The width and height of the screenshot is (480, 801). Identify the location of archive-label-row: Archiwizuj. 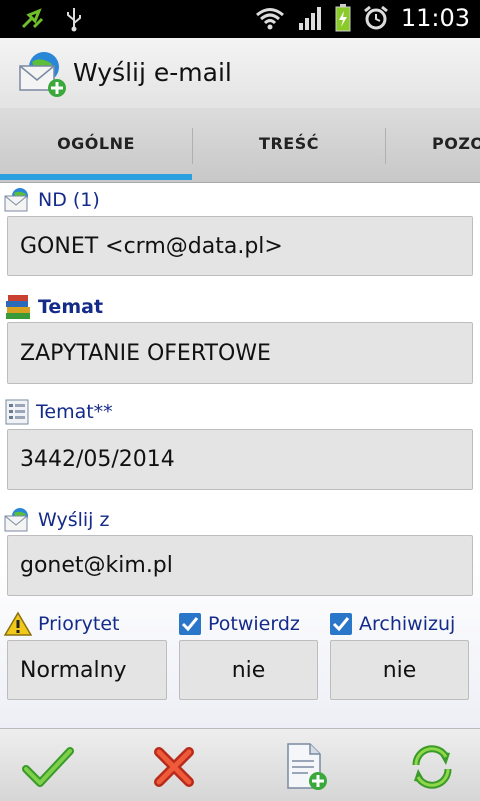
(392, 624).